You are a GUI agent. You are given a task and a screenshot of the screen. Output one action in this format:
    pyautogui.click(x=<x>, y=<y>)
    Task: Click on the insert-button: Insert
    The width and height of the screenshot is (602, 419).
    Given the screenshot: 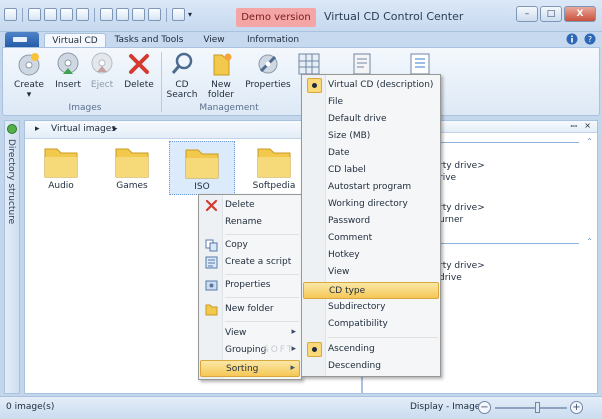 What is the action you would take?
    pyautogui.click(x=68, y=70)
    